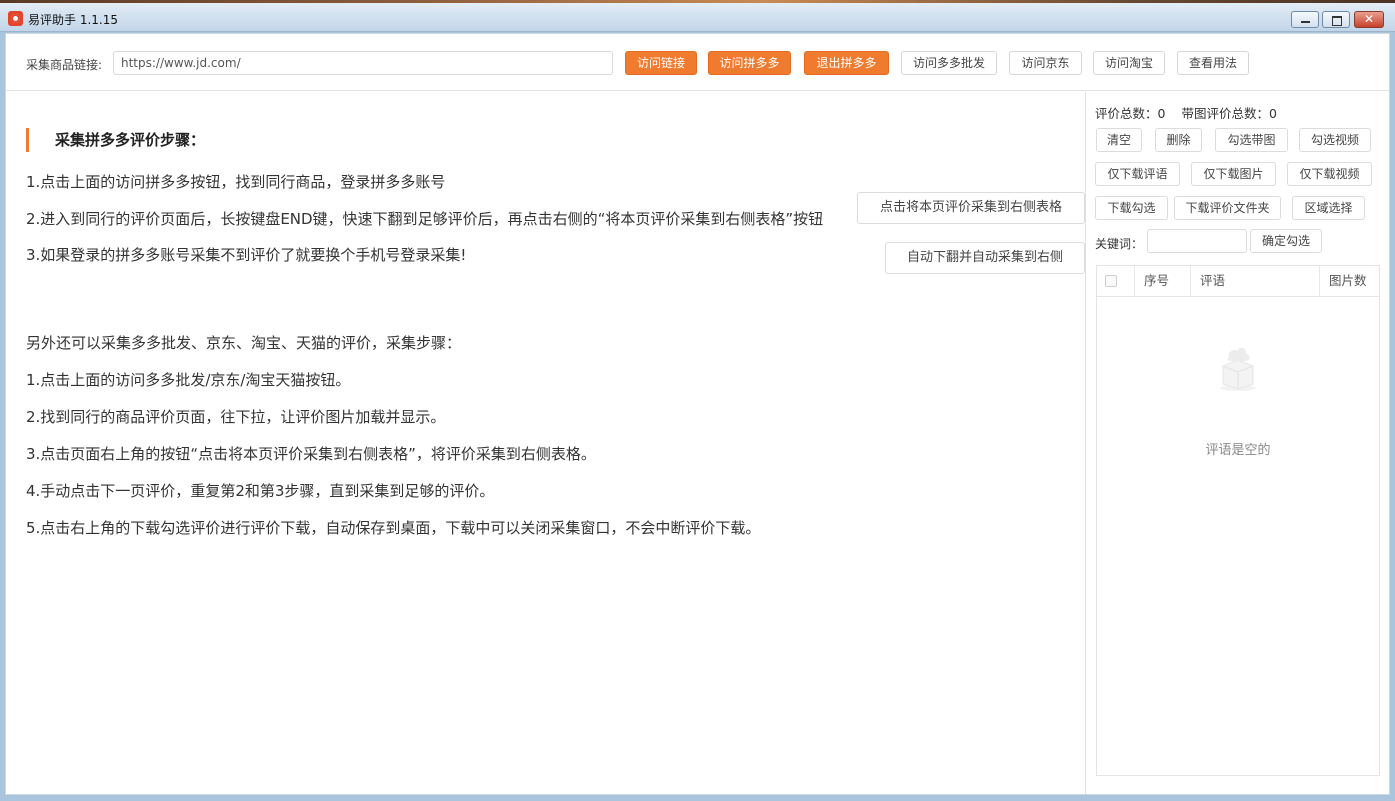 The width and height of the screenshot is (1395, 801). Describe the element at coordinates (985, 258) in the screenshot. I see `auto-scroll-collect-button: 自动下翻并自动采集到右侧` at that location.